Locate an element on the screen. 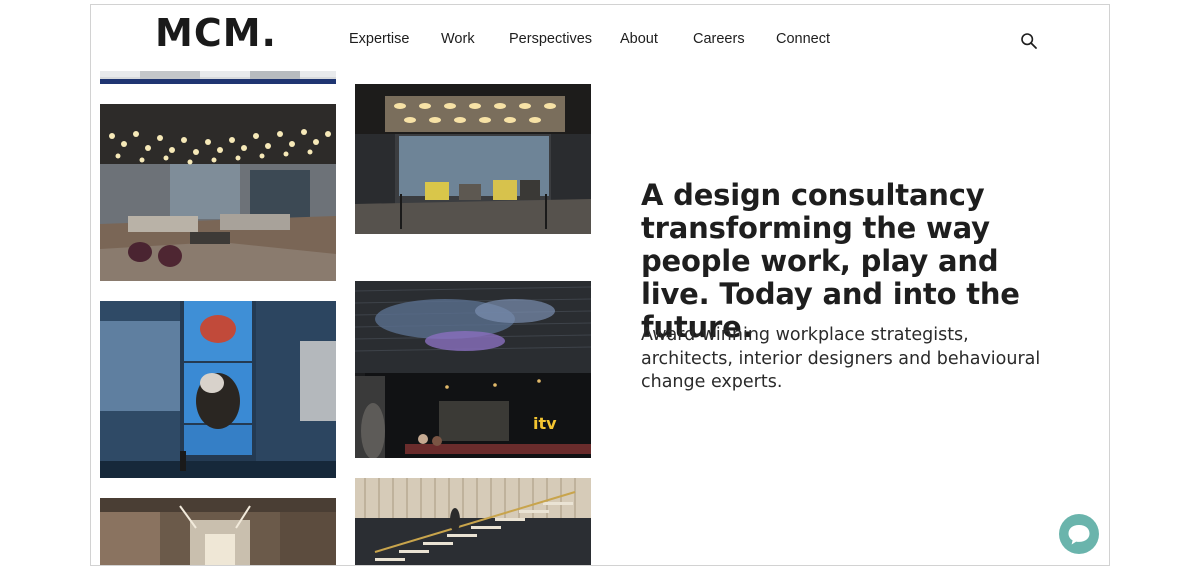 This screenshot has width=1200, height=571. svg-text: itv is located at coordinates (545, 423).